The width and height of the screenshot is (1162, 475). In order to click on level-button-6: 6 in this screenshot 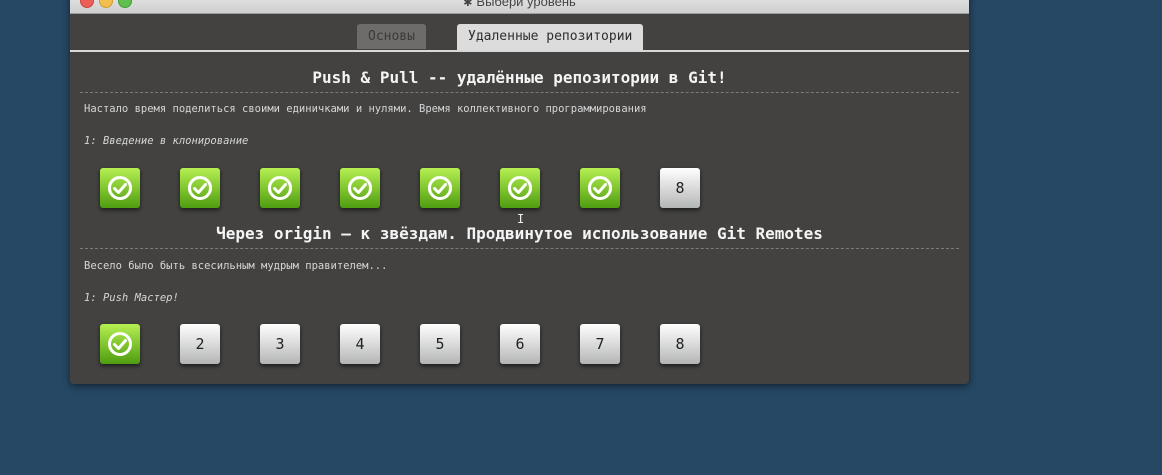, I will do `click(520, 344)`.